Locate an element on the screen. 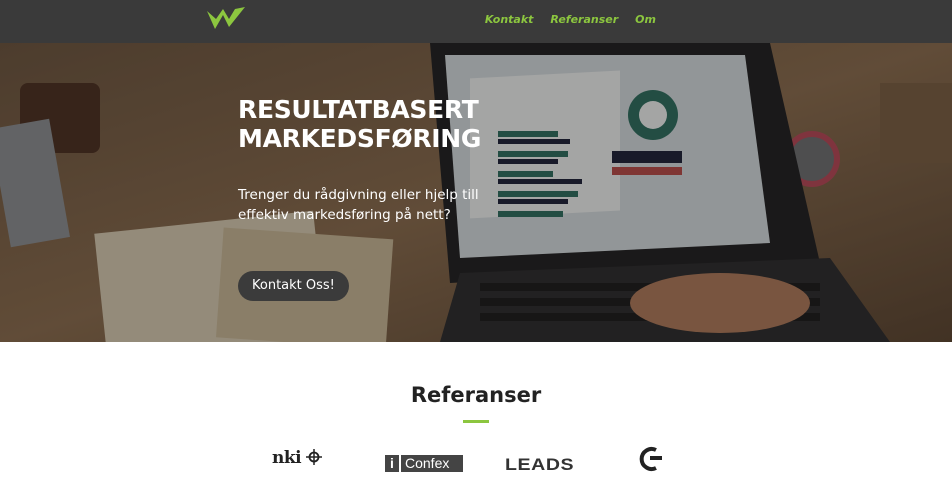 This screenshot has width=952, height=479. client-logo-nki-text: nki is located at coordinates (287, 458).